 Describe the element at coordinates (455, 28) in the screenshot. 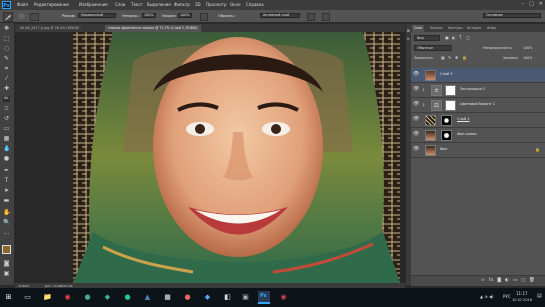

I see `tab-paths: Контуры` at that location.